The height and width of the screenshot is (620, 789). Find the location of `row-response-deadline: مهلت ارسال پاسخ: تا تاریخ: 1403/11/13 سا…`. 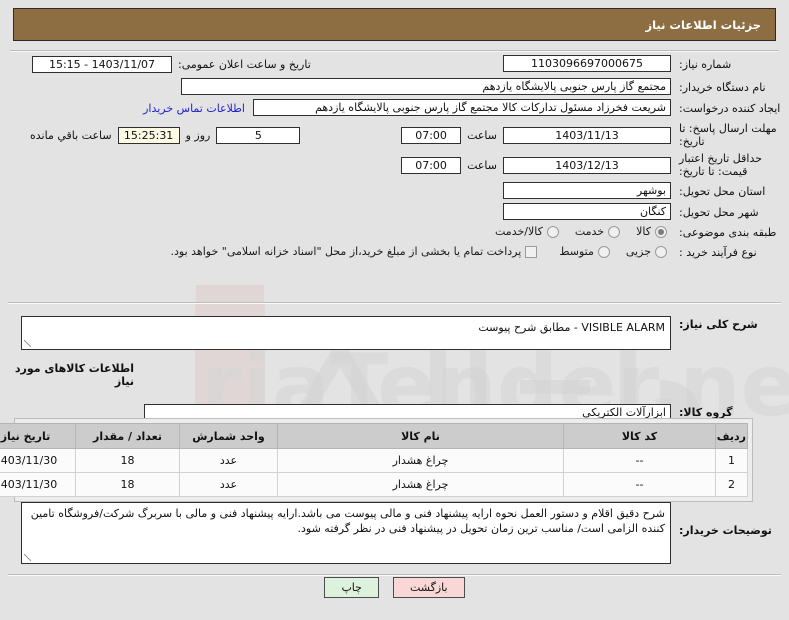

row-response-deadline: مهلت ارسال پاسخ: تا تاریخ: 1403/11/13 سا… is located at coordinates (394, 135).